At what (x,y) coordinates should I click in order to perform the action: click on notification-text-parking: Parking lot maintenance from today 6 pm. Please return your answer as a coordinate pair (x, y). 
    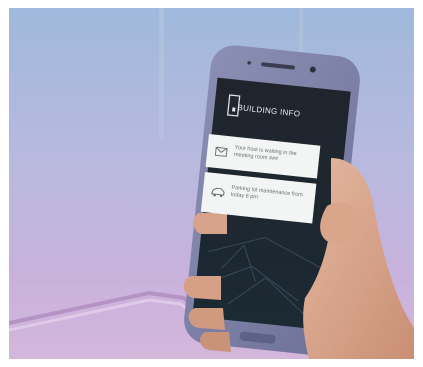
    Looking at the image, I should click on (266, 192).